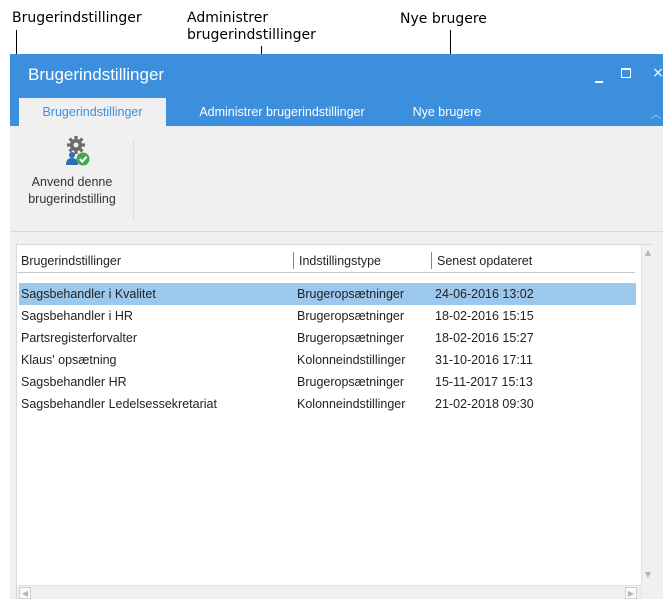 This screenshot has width=663, height=599. What do you see at coordinates (329, 592) in the screenshot?
I see `horizontal-scrollbar: ◀ ▶` at bounding box center [329, 592].